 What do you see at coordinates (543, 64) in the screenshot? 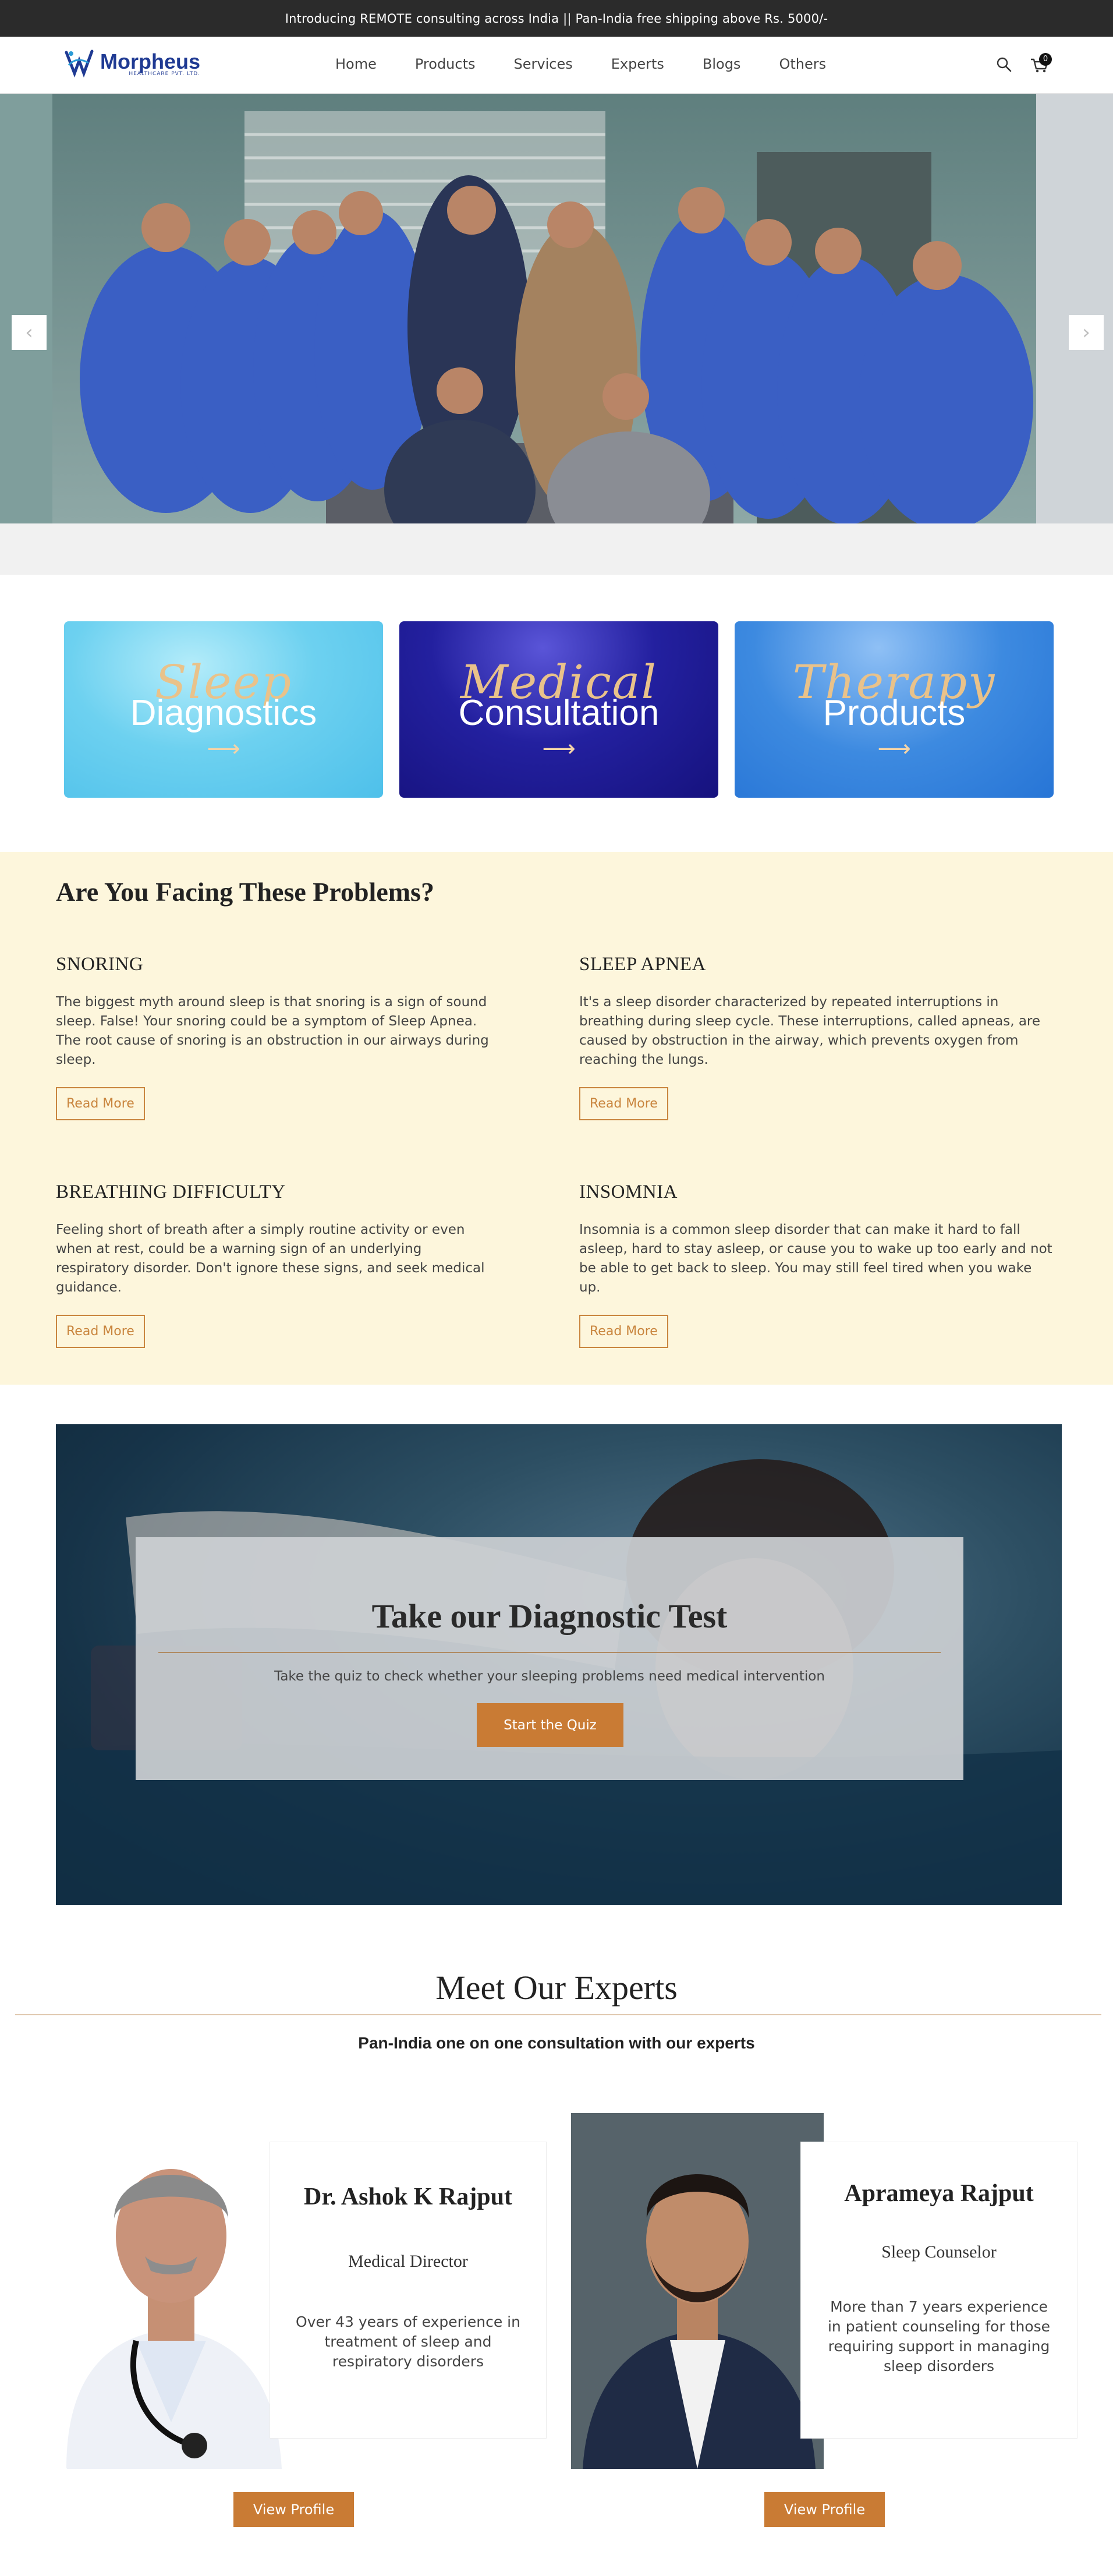
I see `nav-services: Services` at bounding box center [543, 64].